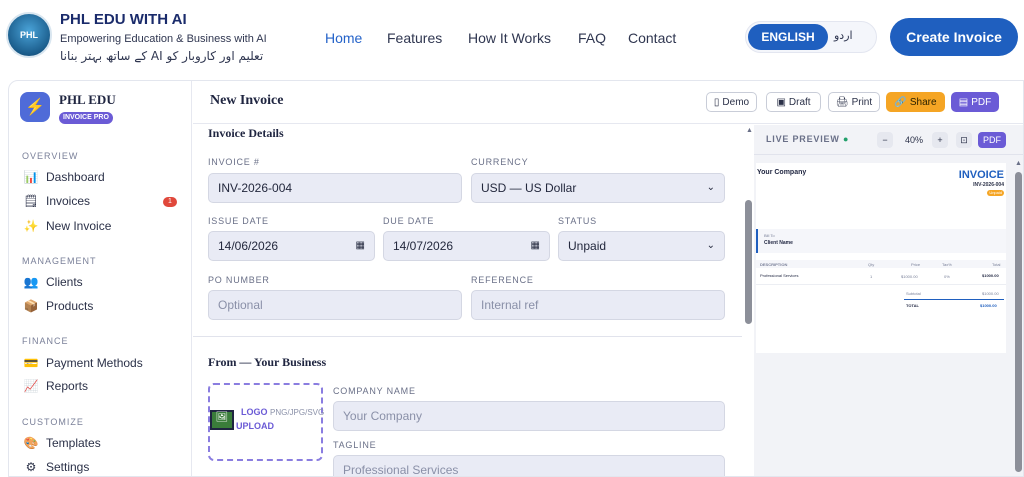 The image size is (1024, 477). Describe the element at coordinates (297, 412) in the screenshot. I see `logo-formats: PNG/JPG/SVG` at that location.